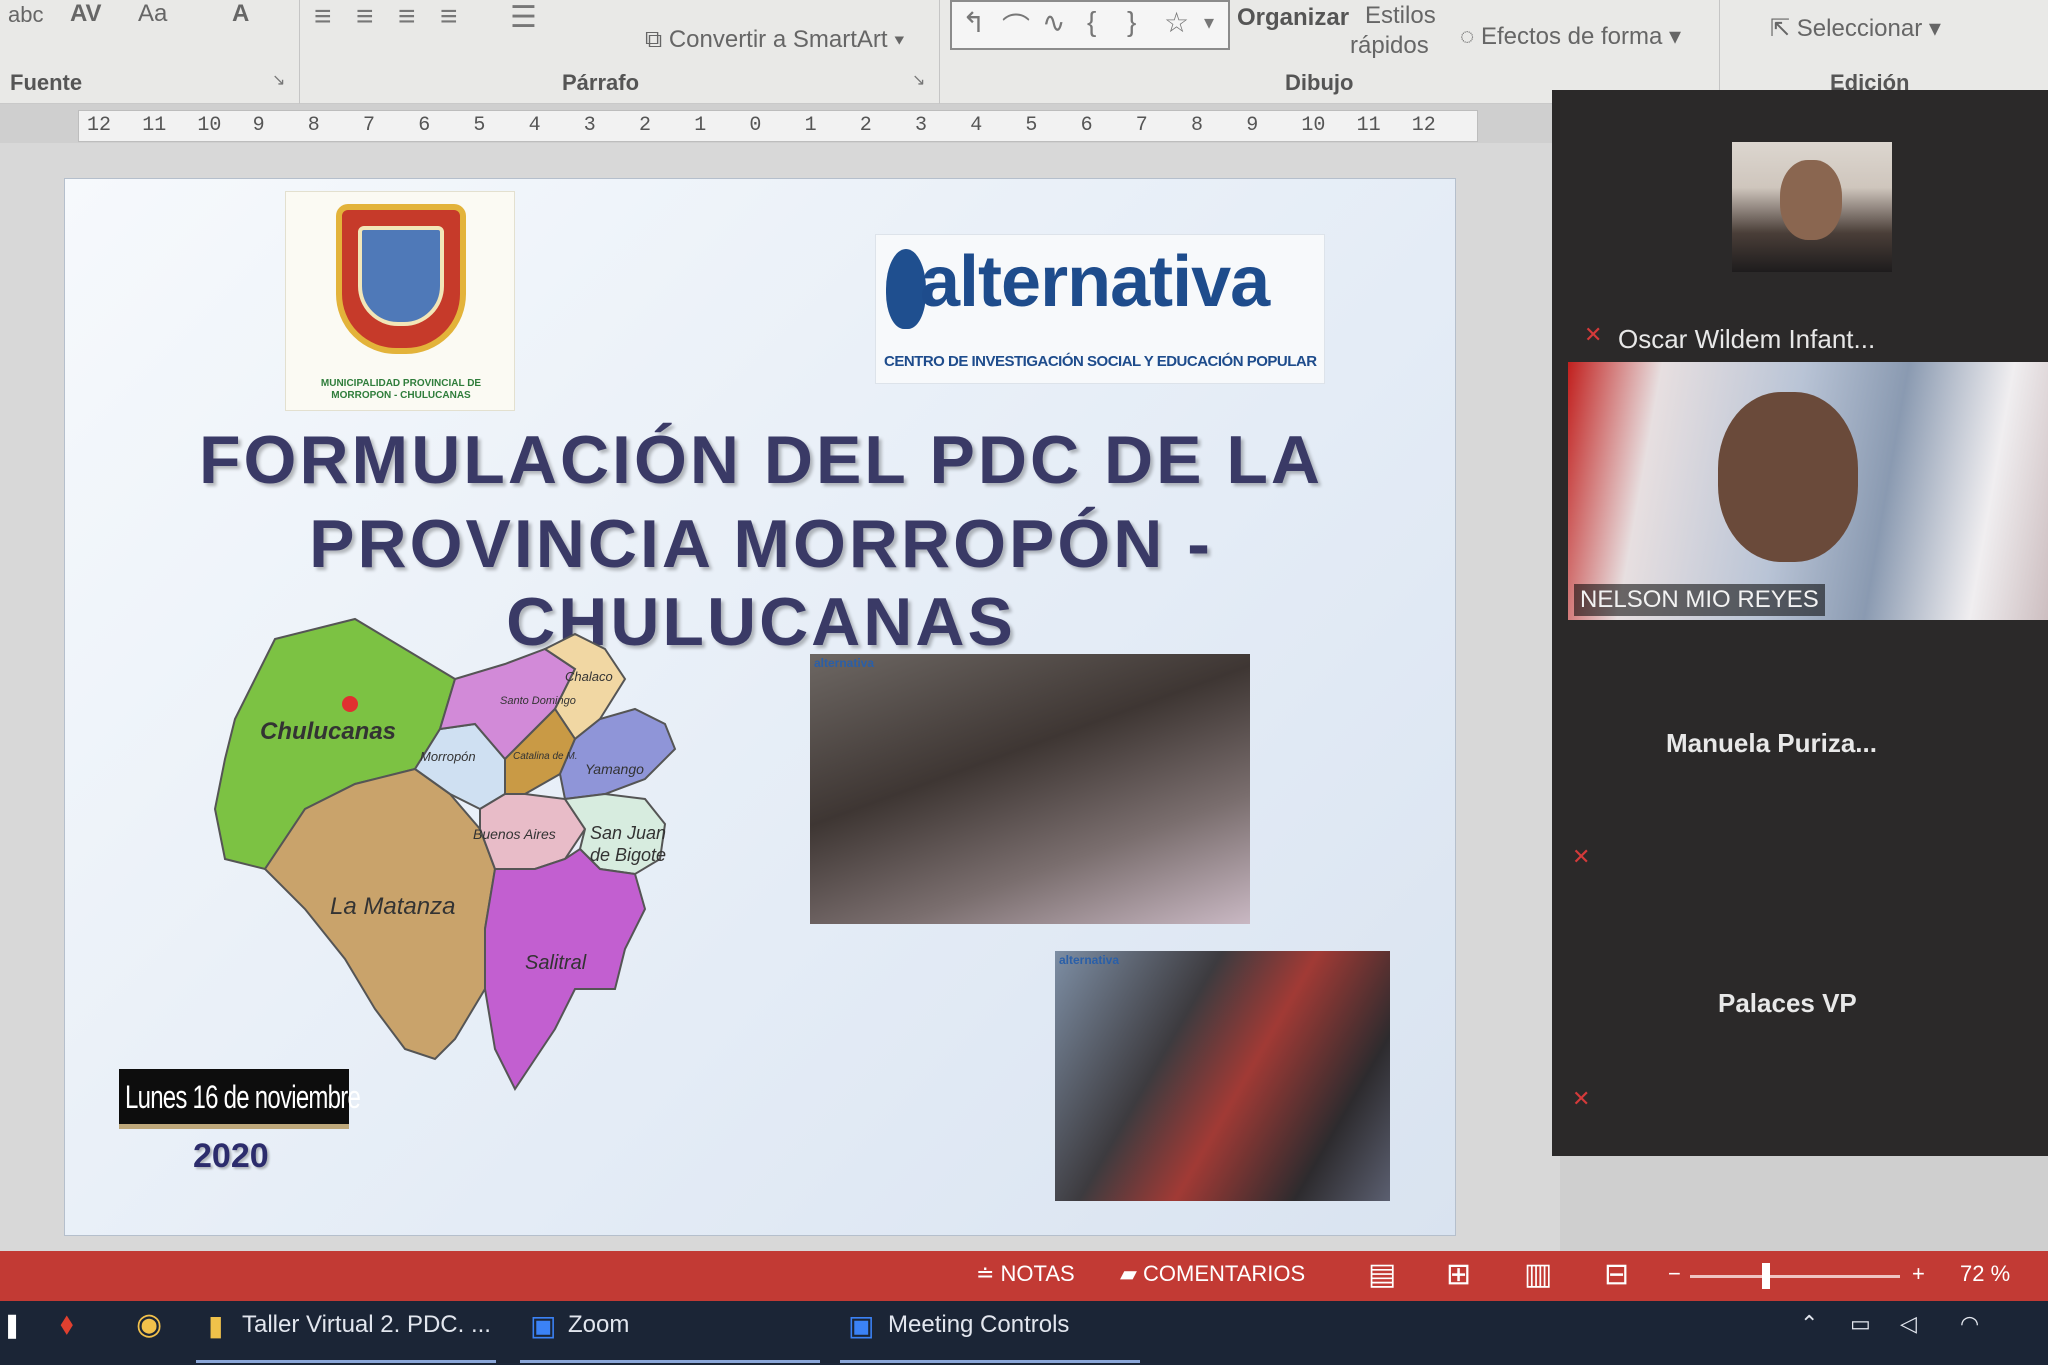 This screenshot has height=1365, width=2048. I want to click on convert-smartart-button: ⧉ Convertir a SmartArt ▾, so click(774, 40).